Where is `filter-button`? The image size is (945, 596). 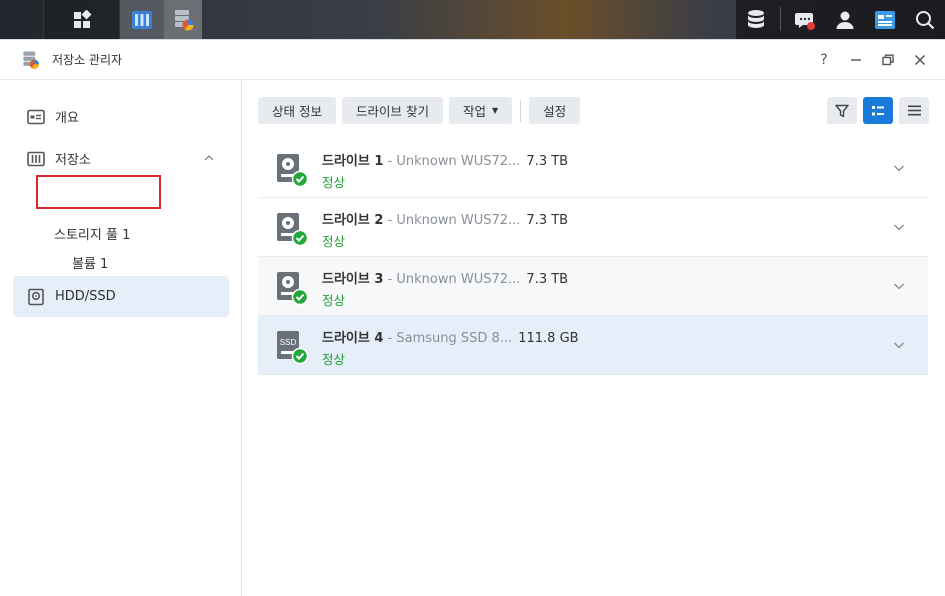
filter-button is located at coordinates (842, 110).